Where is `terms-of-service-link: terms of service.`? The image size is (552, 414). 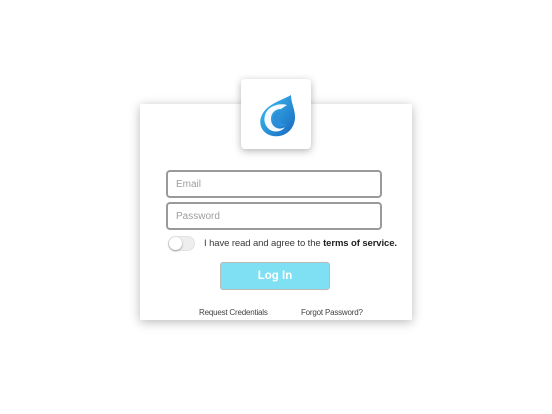 terms-of-service-link: terms of service. is located at coordinates (360, 243).